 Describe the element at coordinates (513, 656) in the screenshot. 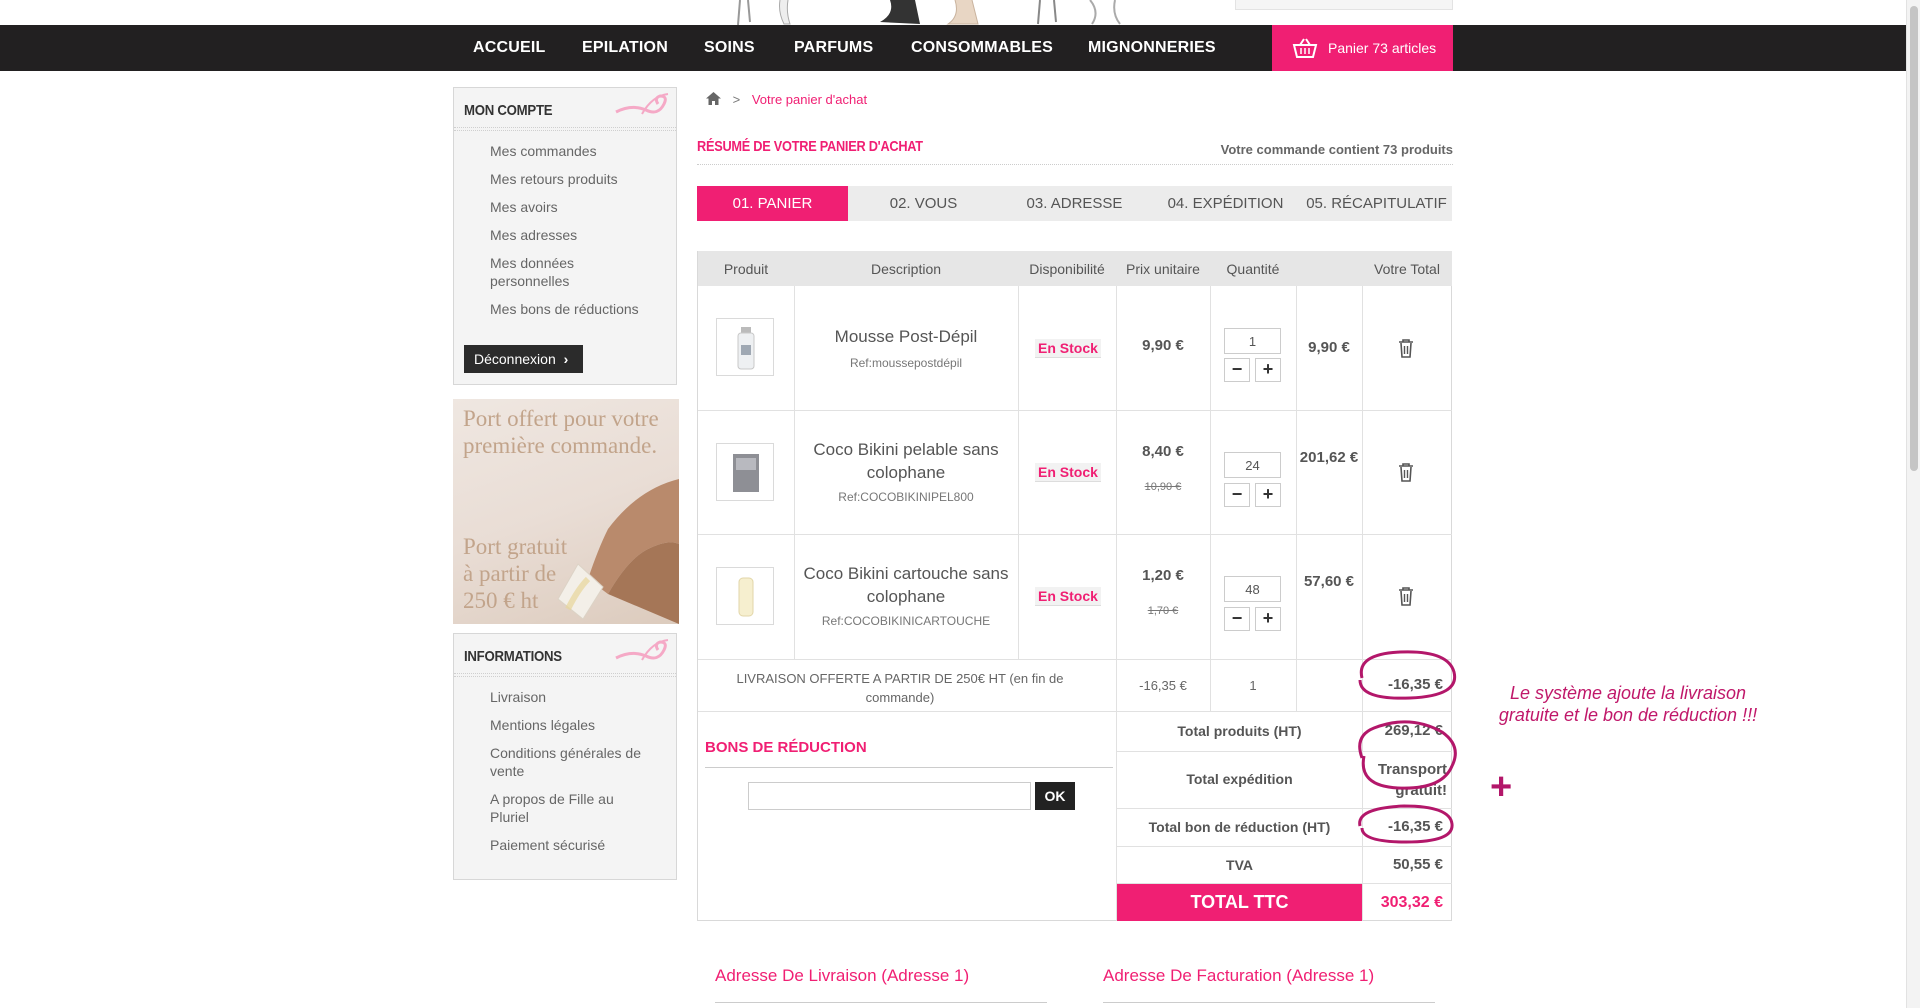

I see `information-title: INFORMATIONS` at that location.